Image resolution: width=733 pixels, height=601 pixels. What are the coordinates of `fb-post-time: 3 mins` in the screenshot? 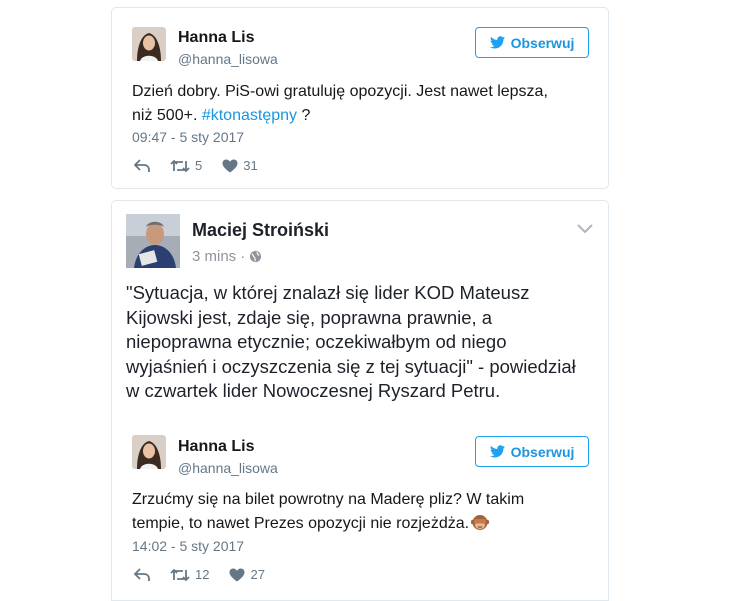 It's located at (214, 256).